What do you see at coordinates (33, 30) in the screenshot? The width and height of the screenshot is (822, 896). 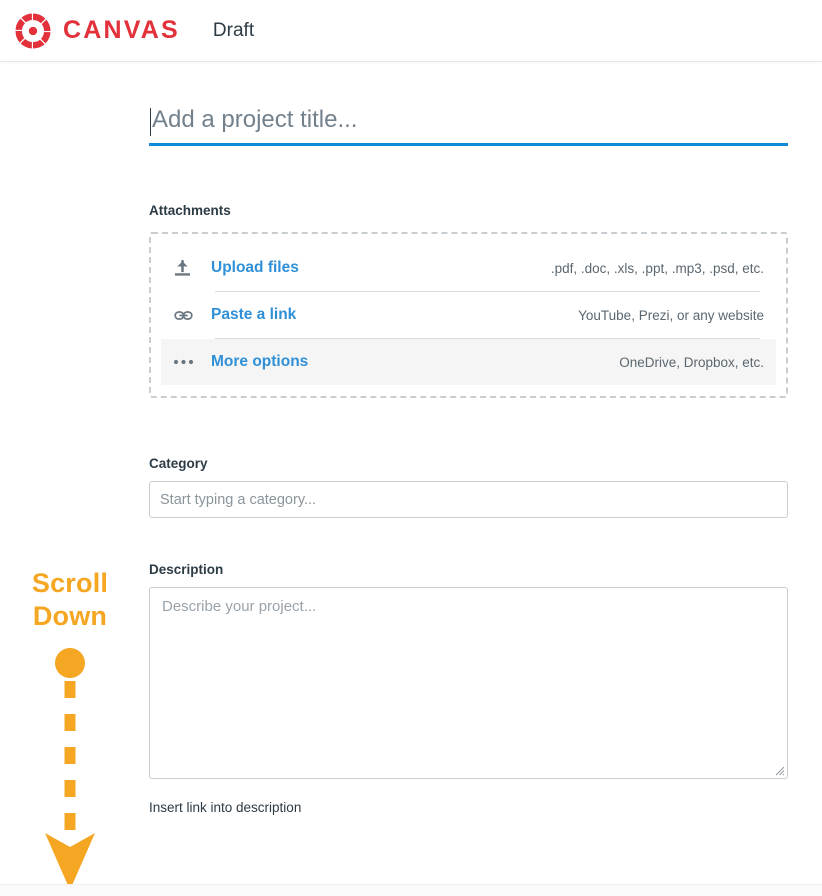 I see `canvas-logo-icon` at bounding box center [33, 30].